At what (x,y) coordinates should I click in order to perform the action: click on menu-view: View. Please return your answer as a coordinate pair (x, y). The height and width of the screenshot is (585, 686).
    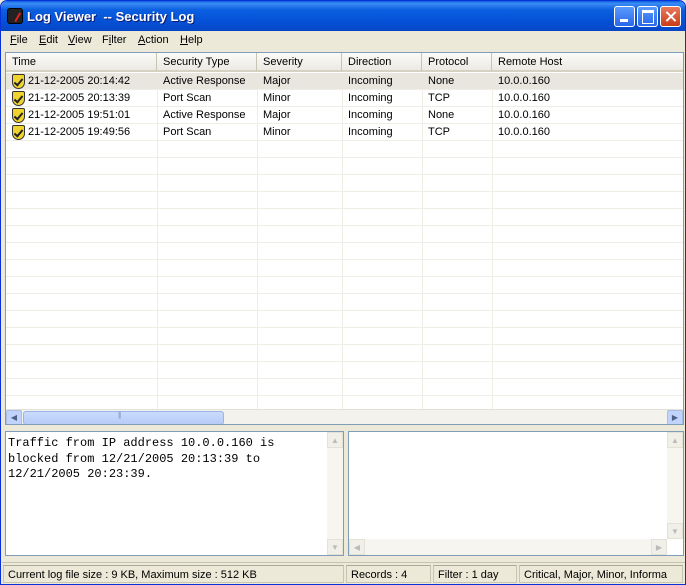
    Looking at the image, I should click on (80, 40).